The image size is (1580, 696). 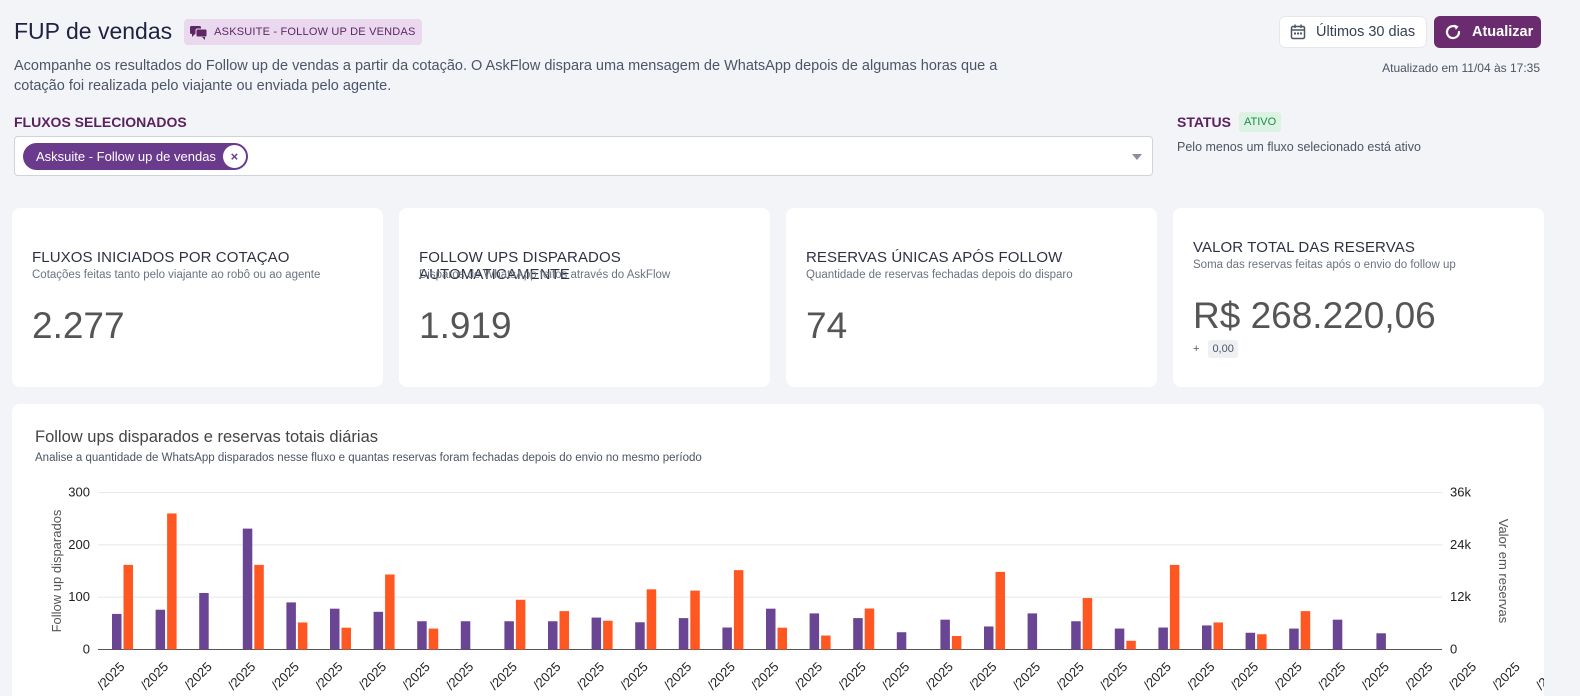 I want to click on flow-chip-label: Asksuite - Follow up de vendas, so click(x=126, y=156).